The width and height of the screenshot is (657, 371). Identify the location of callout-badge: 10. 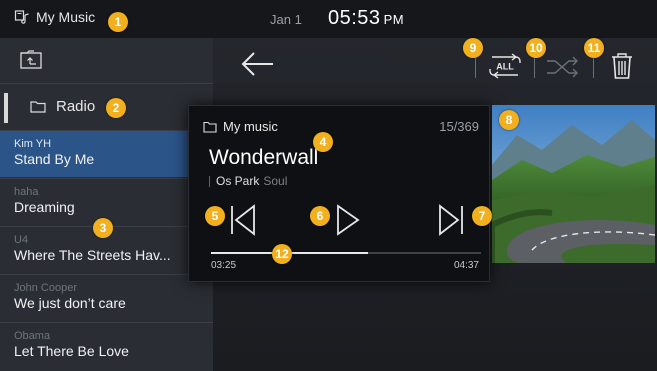
(536, 48).